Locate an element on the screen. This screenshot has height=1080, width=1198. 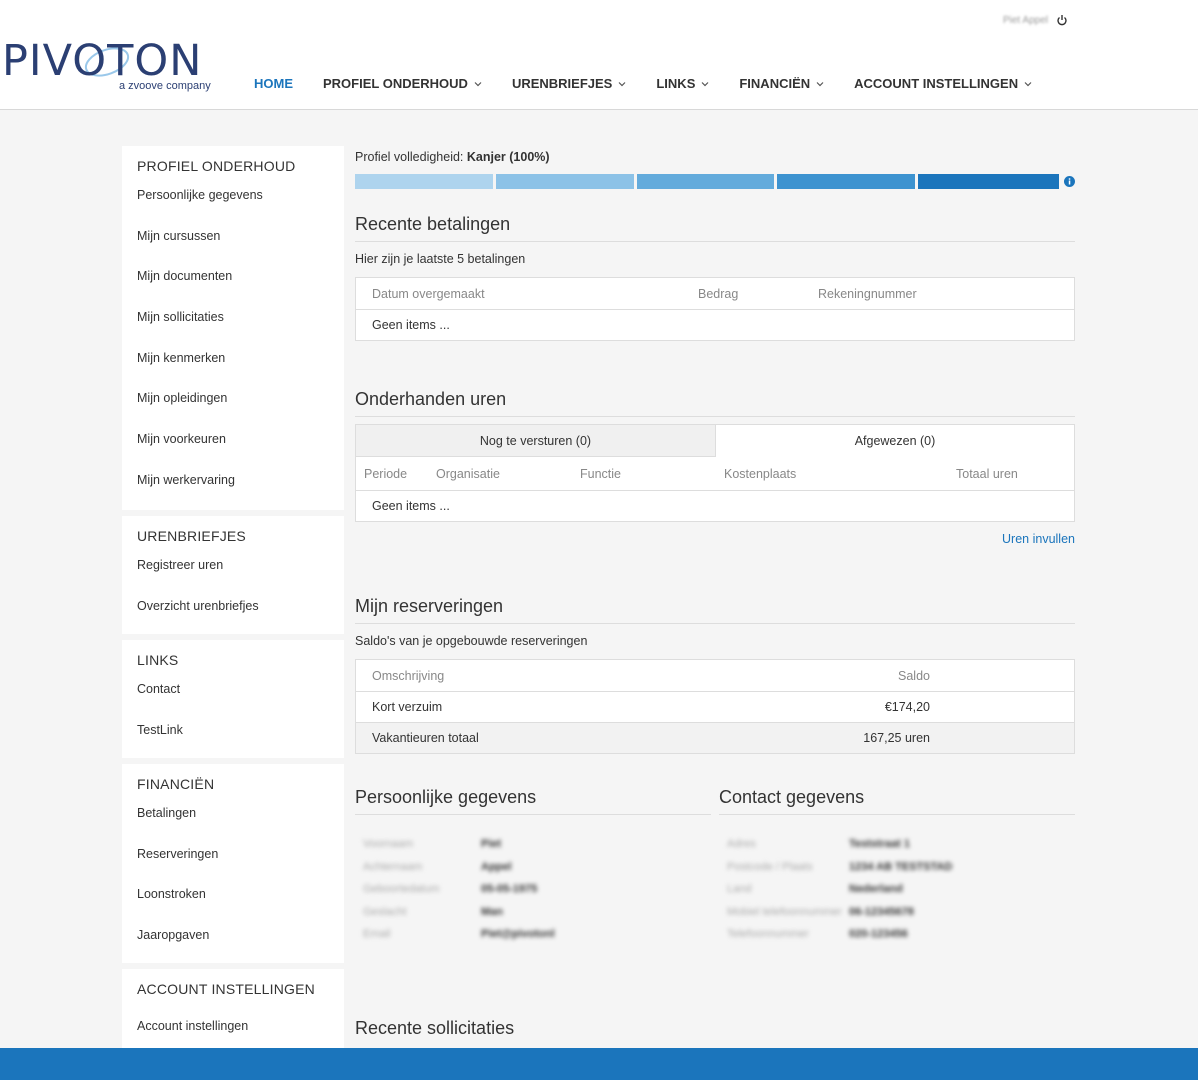
list-item: Adres Teststraat 1 is located at coordinates (818, 844).